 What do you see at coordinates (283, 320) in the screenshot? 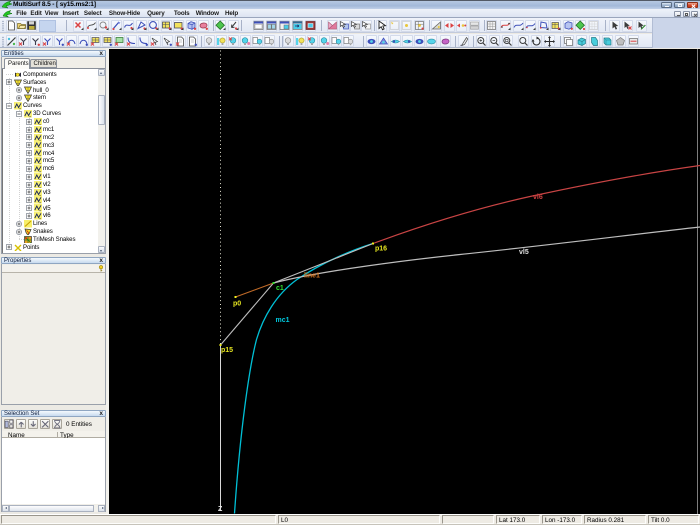
I see `svg-text: mc1` at bounding box center [283, 320].